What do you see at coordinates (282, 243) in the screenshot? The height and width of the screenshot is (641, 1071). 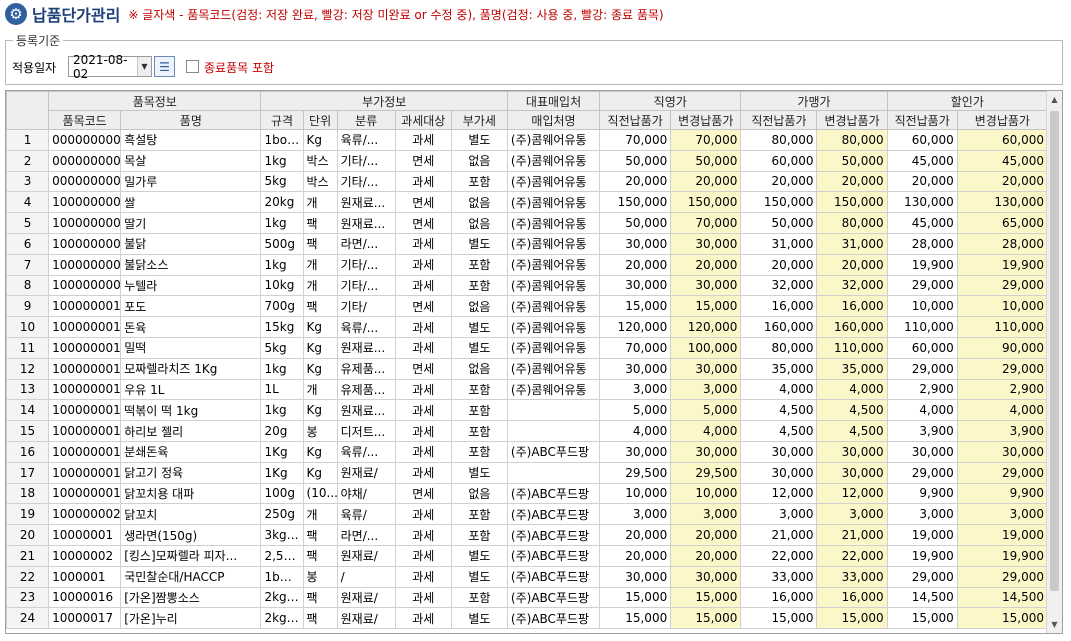 I see `spec-cell: 500g` at bounding box center [282, 243].